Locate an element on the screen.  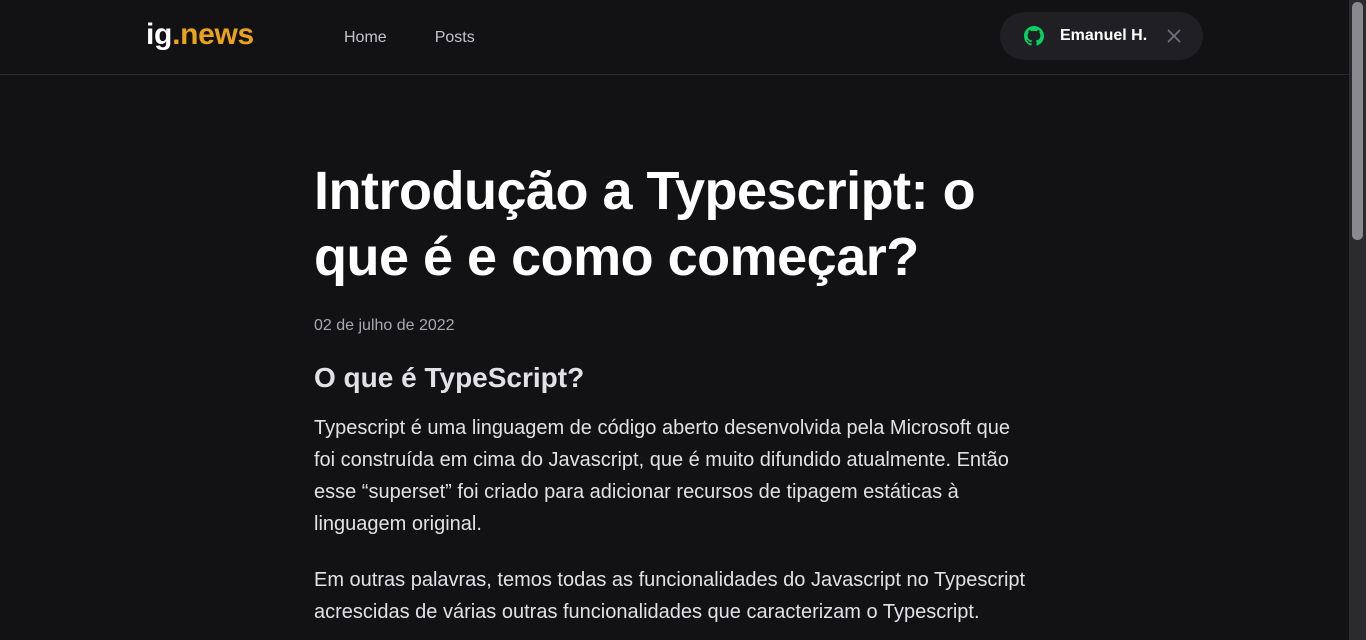
nav-home-link: Home is located at coordinates (365, 38).